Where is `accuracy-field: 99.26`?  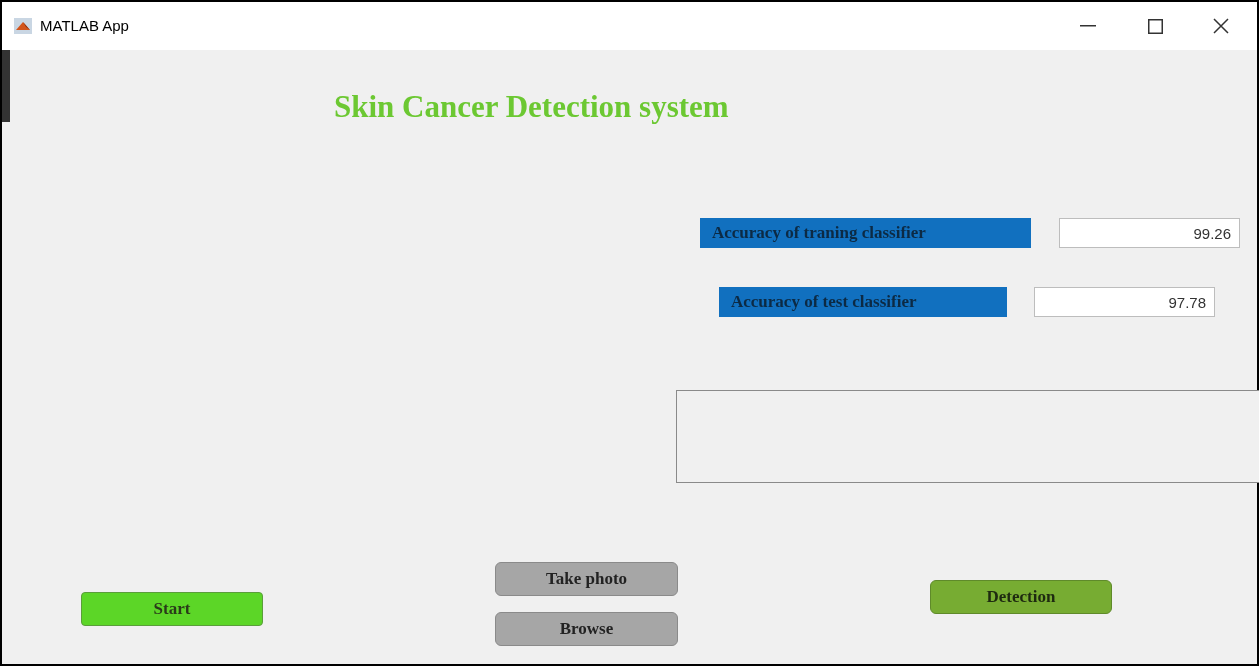
accuracy-field: 99.26 is located at coordinates (1149, 233).